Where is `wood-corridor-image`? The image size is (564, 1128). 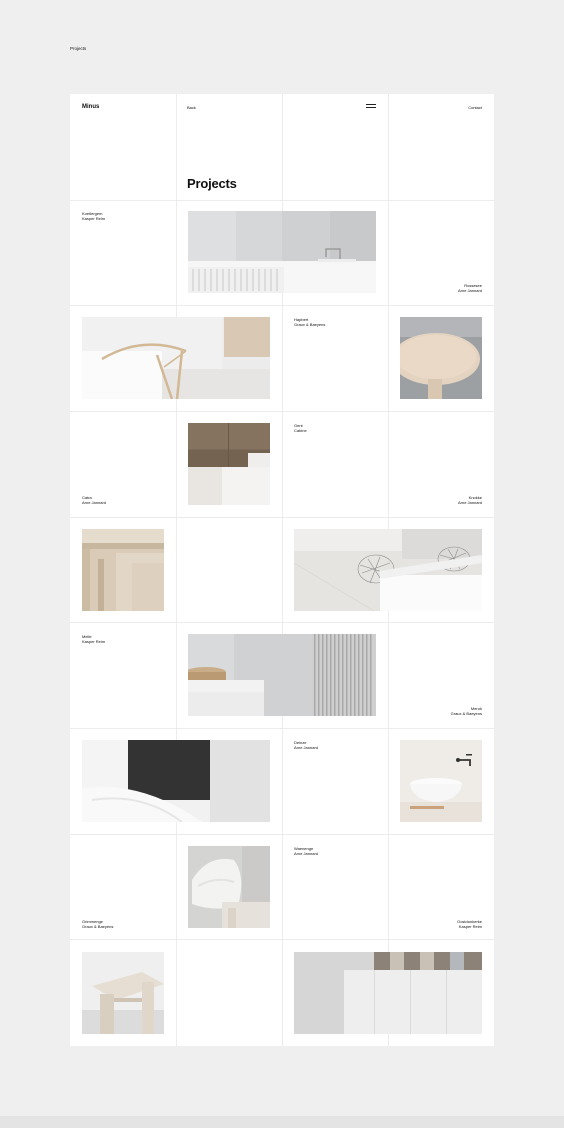 wood-corridor-image is located at coordinates (123, 570).